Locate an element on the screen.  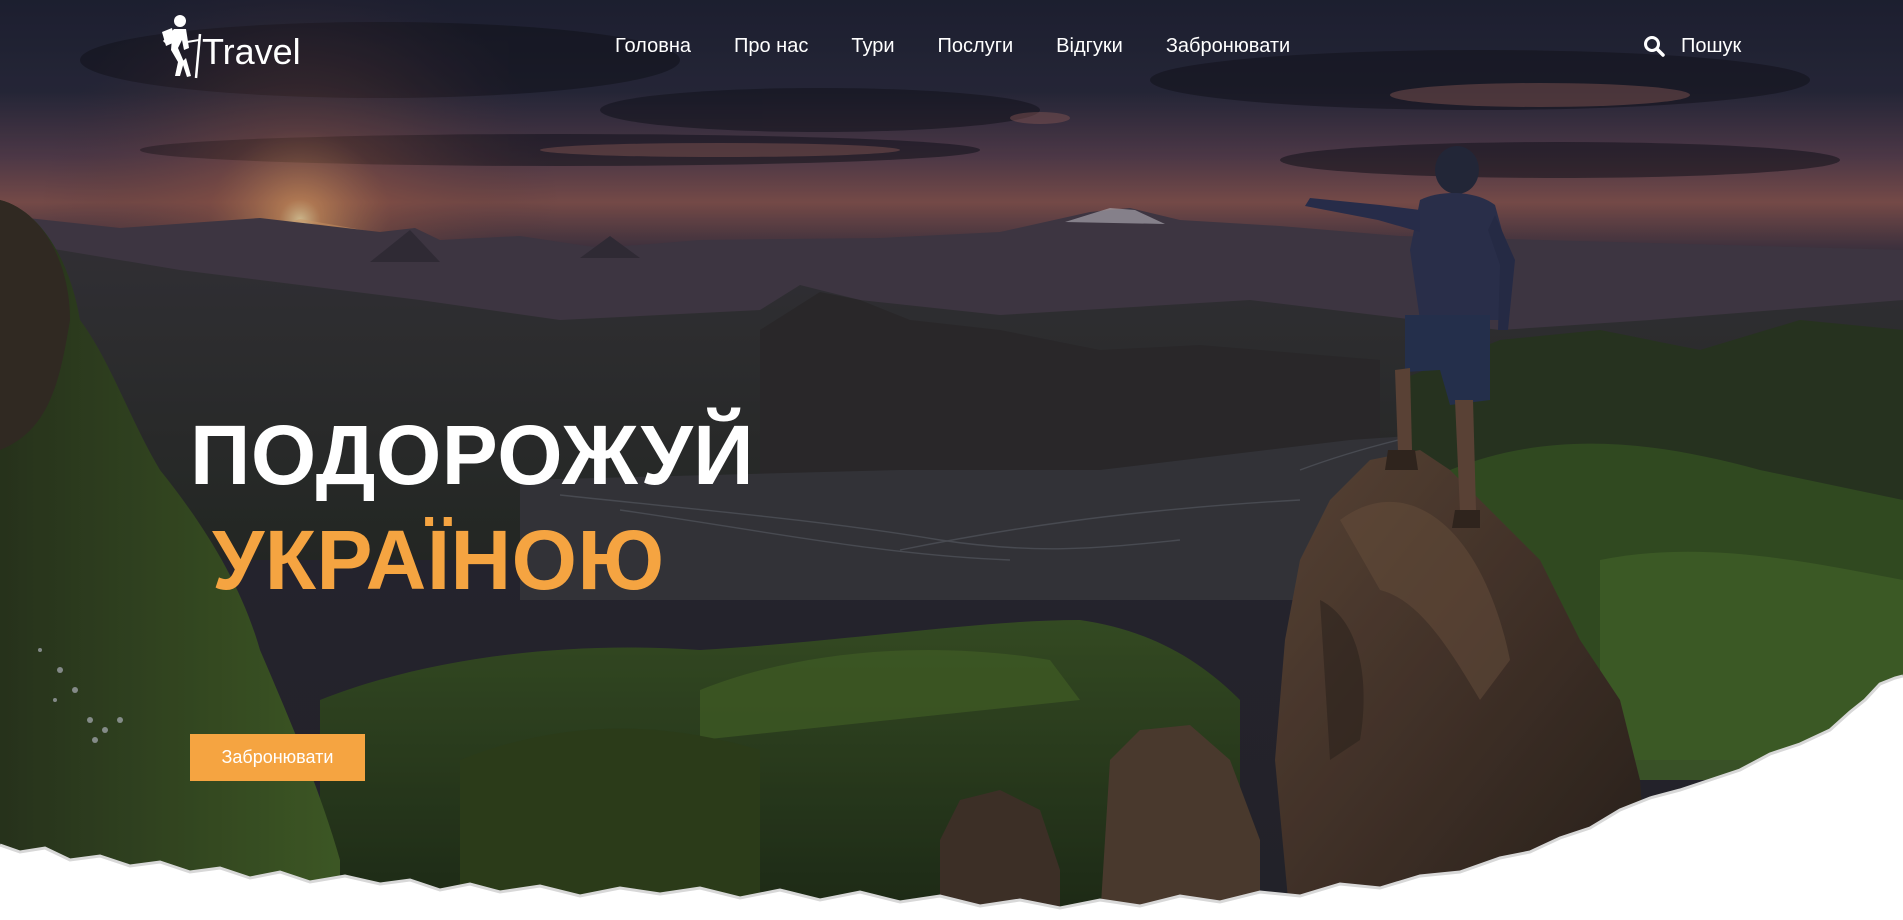
hero-headline-line1: ПОДОРОЖУЙ is located at coordinates (472, 455).